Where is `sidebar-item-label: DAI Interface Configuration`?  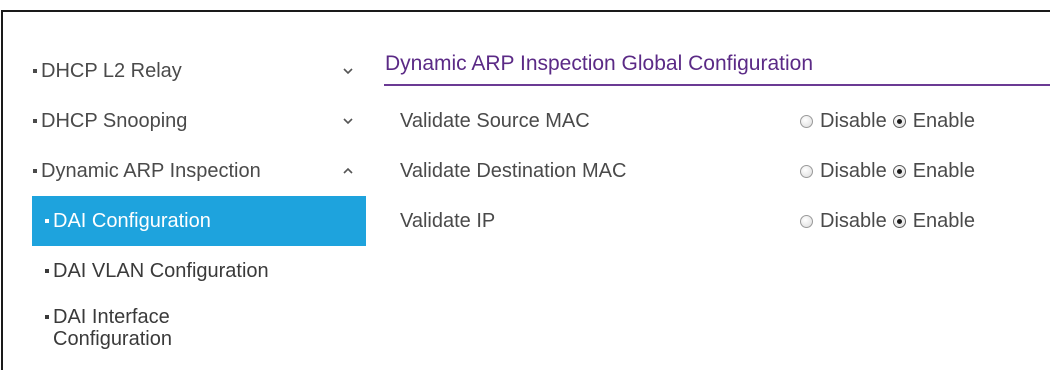 sidebar-item-label: DAI Interface Configuration is located at coordinates (112, 328).